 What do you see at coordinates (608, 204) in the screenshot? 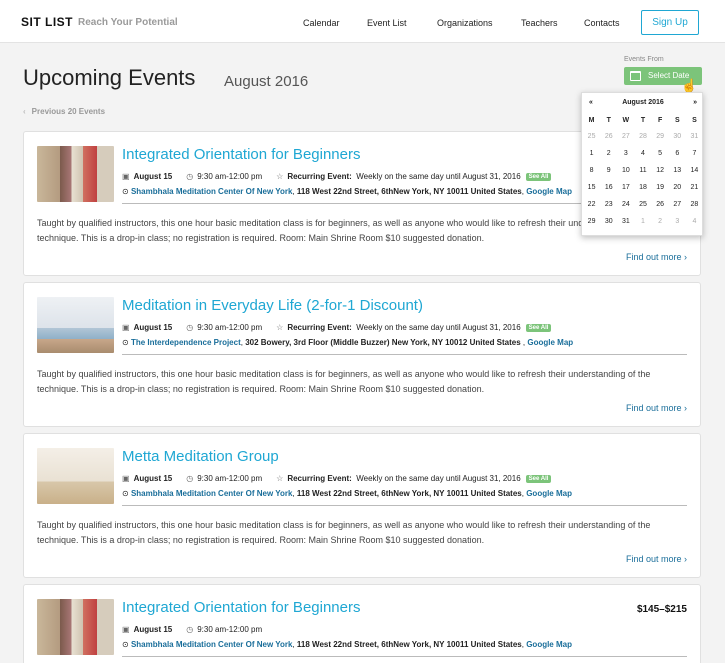
I see `calendar-day: 23` at bounding box center [608, 204].